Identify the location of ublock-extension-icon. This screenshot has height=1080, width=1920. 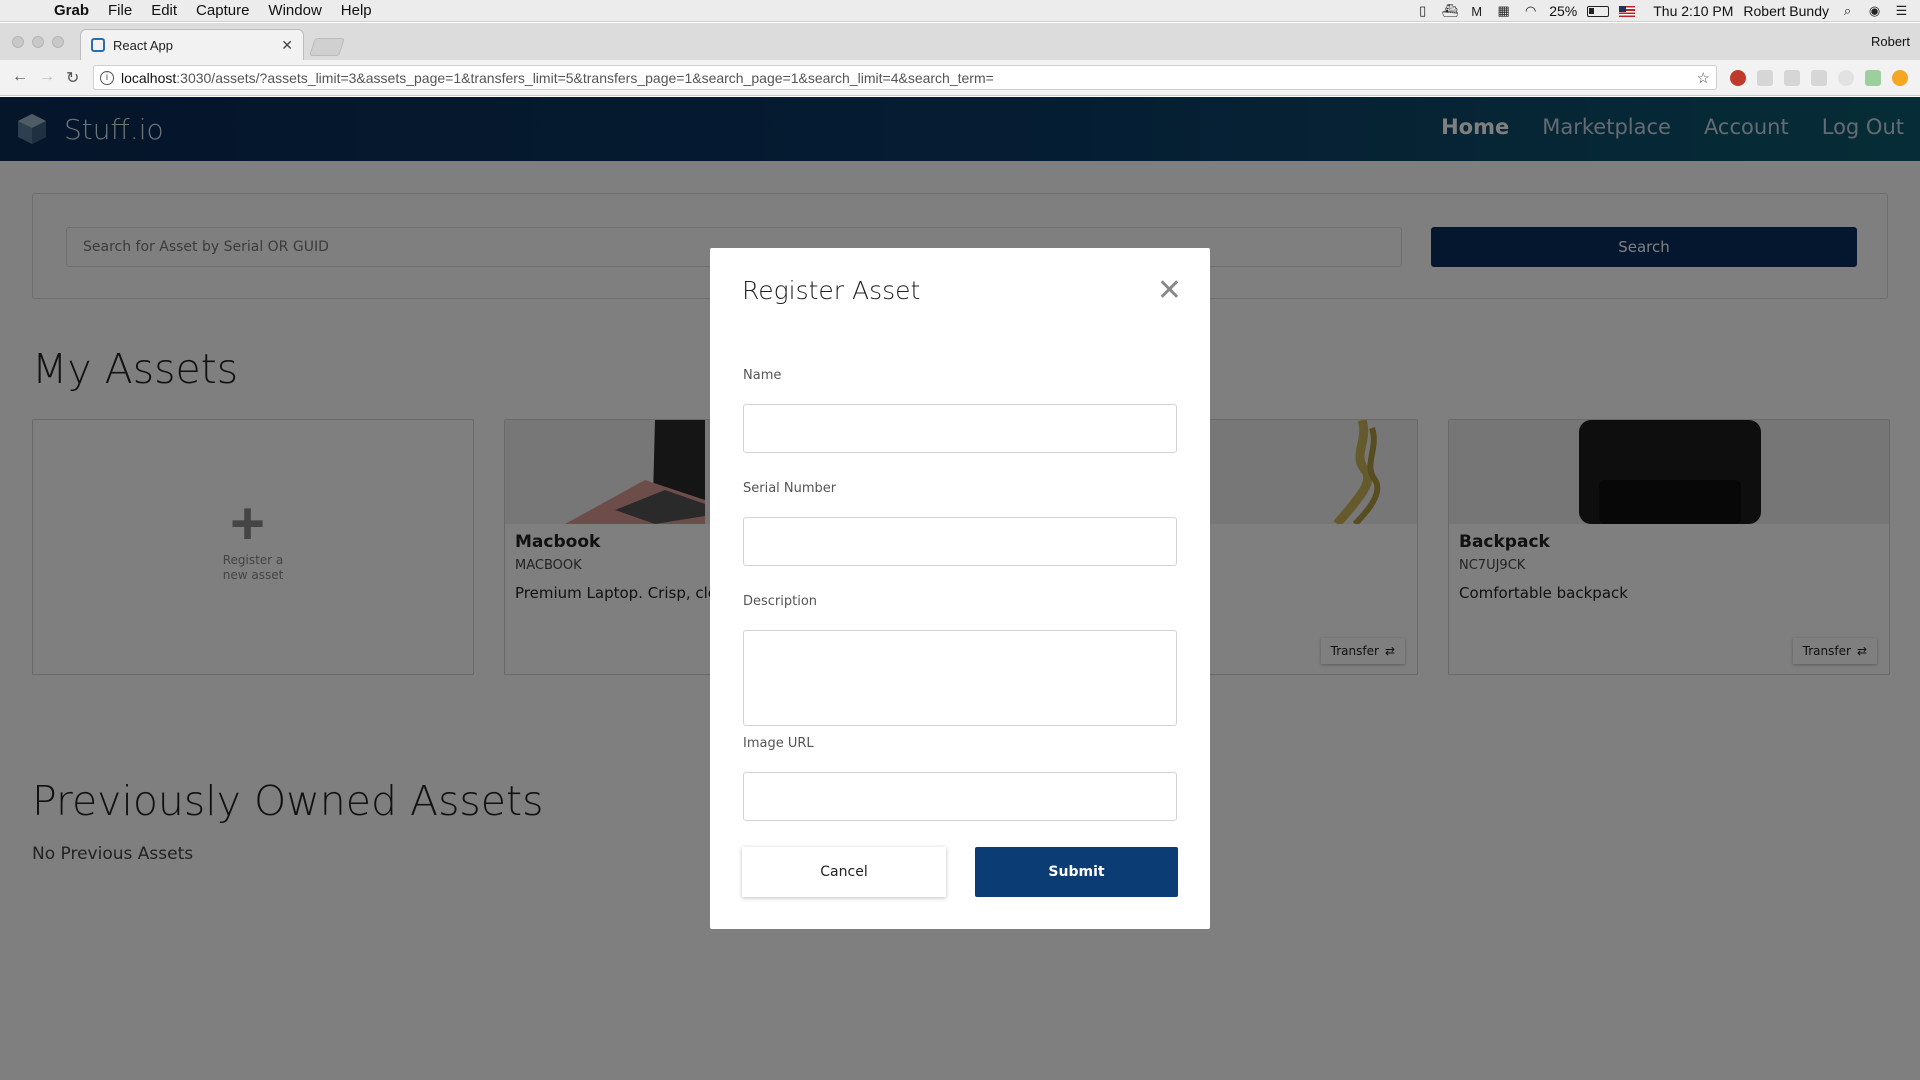
(1738, 78).